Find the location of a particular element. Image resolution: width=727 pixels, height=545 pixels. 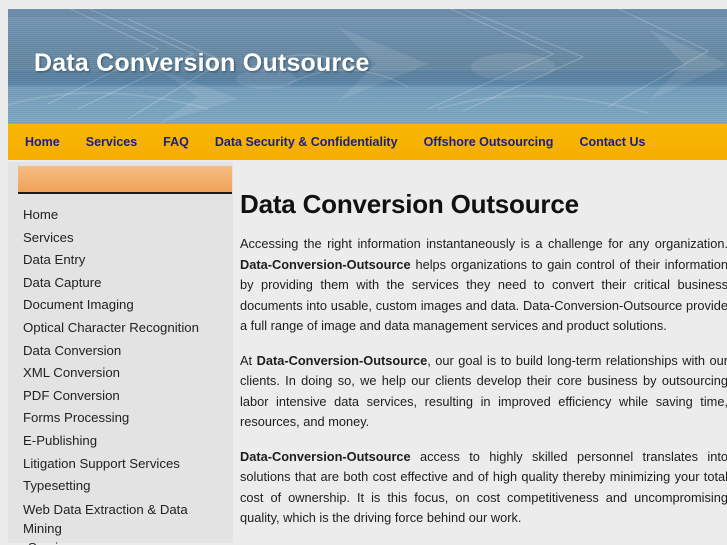

sidebar-item-e-publishing: E-Publishing is located at coordinates (120, 441).